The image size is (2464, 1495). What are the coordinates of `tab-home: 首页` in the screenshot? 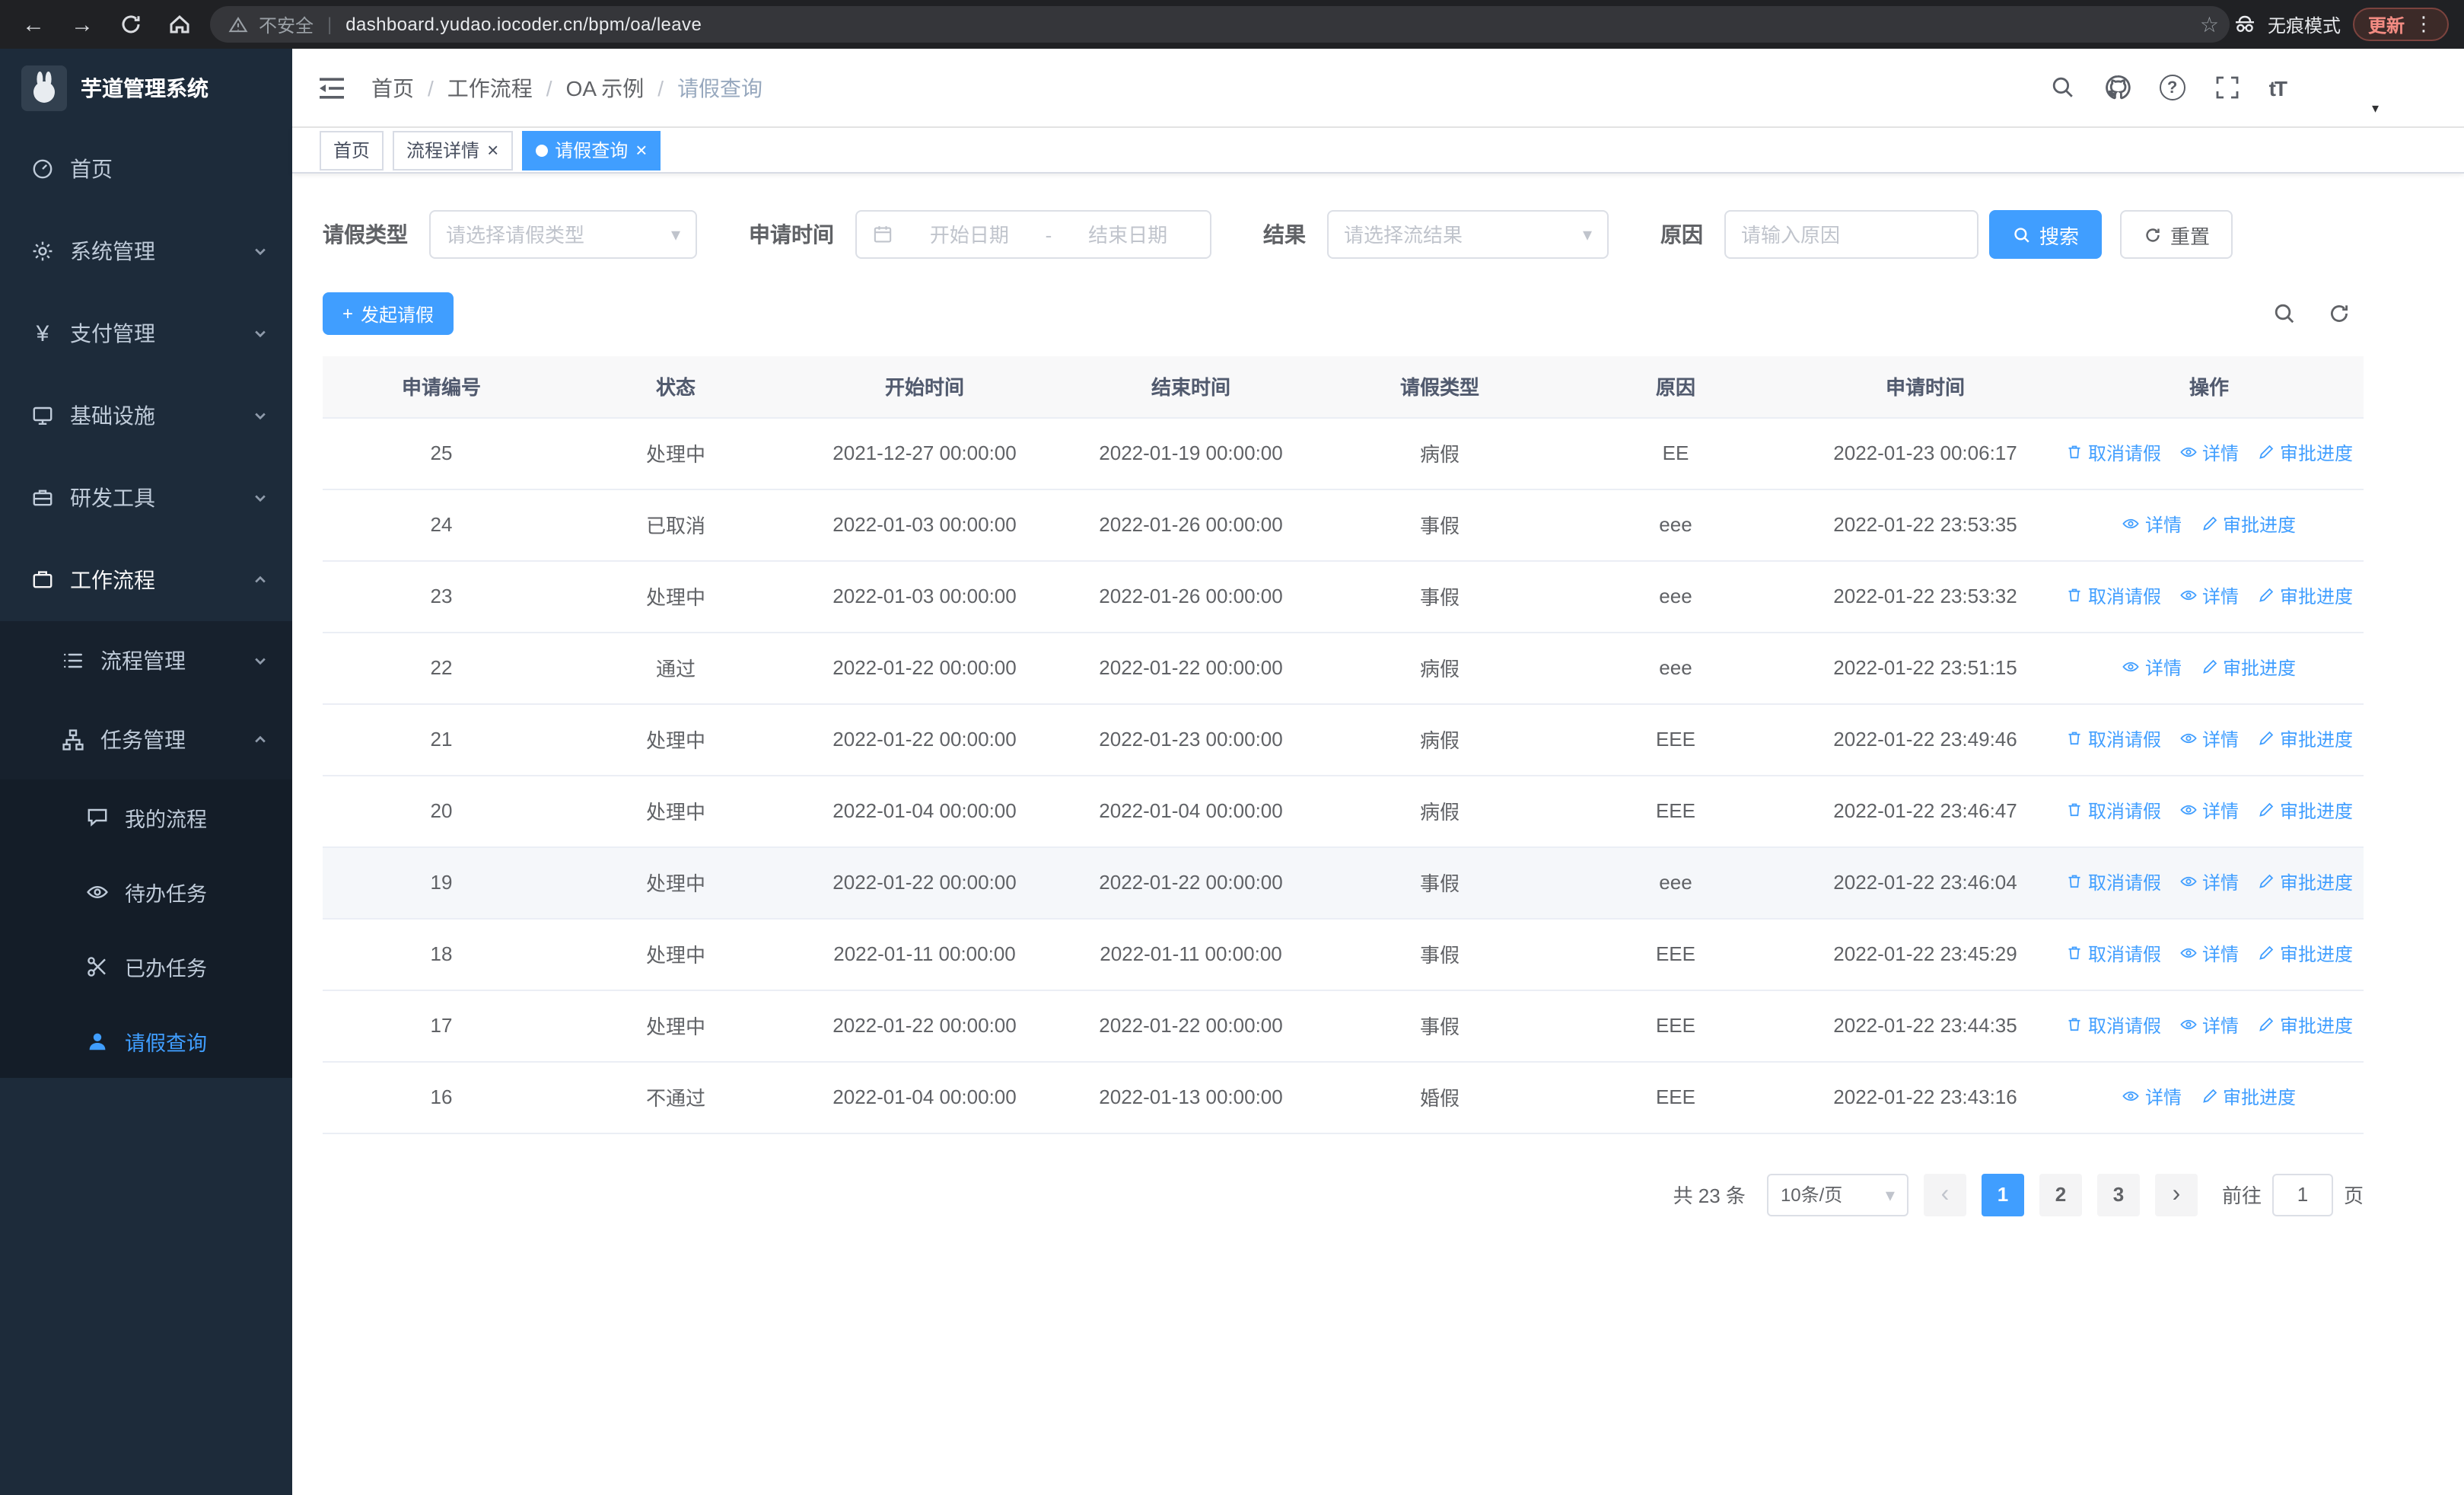 It's located at (352, 150).